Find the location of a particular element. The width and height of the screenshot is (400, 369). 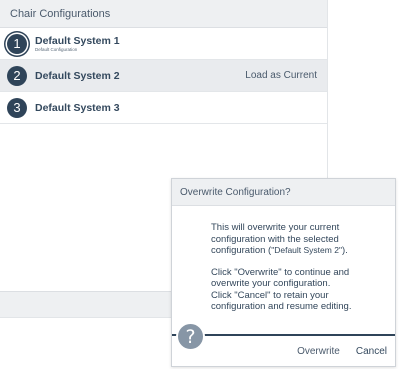

config-subtitle: Default Configuration is located at coordinates (56, 49).